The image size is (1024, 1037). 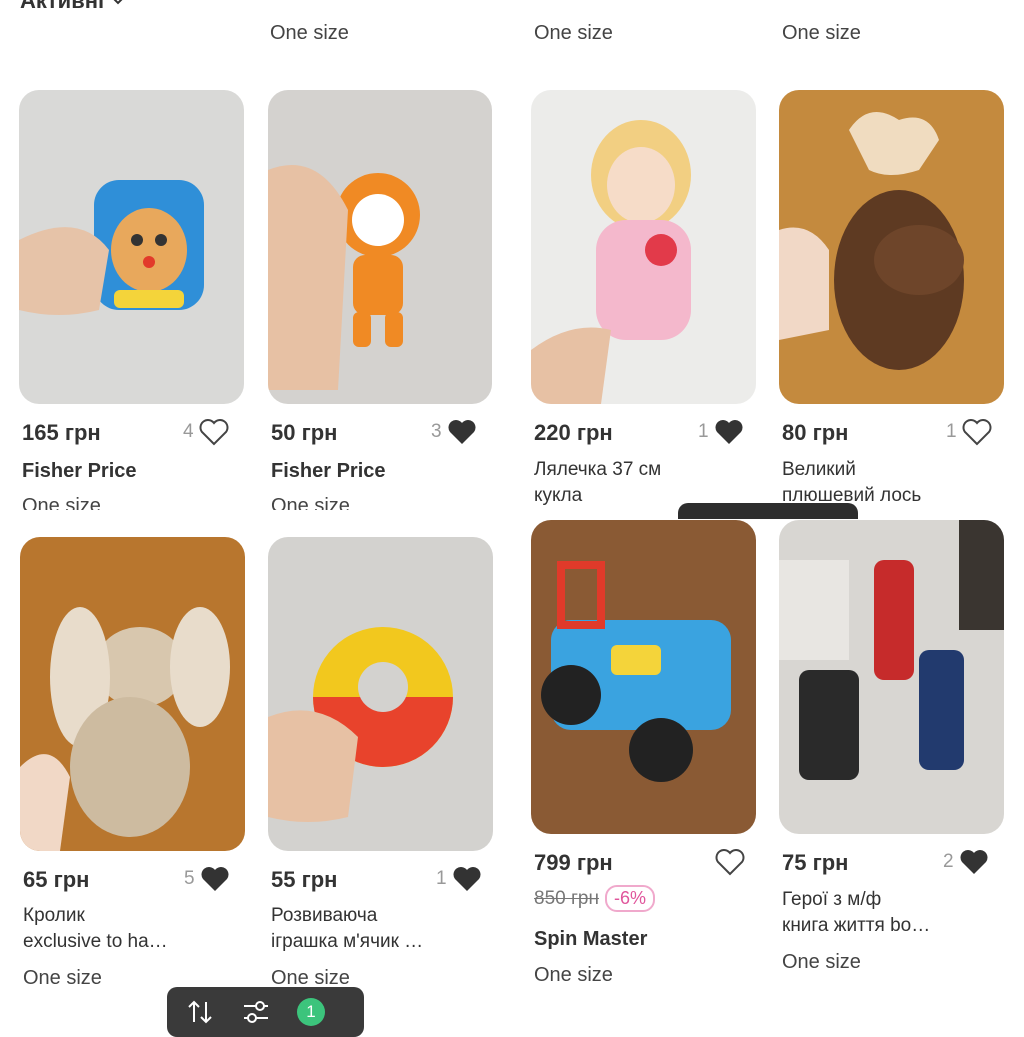 What do you see at coordinates (948, 861) in the screenshot?
I see `like-count: 2` at bounding box center [948, 861].